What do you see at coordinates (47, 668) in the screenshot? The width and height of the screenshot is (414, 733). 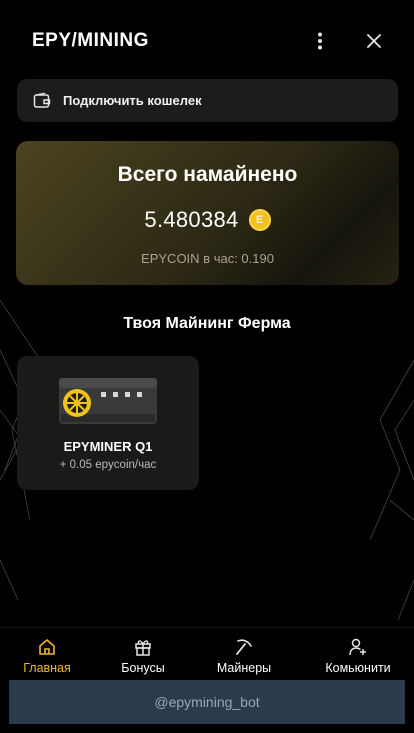 I see `nav-label-home: Главная` at bounding box center [47, 668].